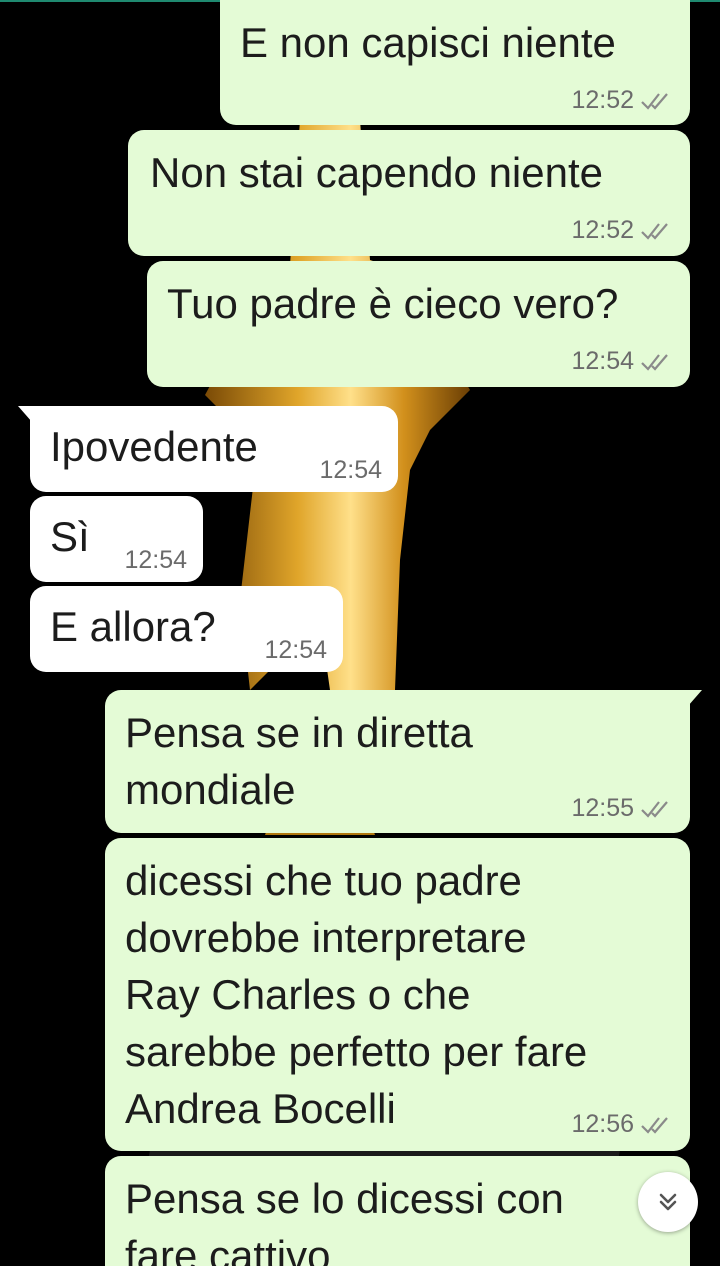 This screenshot has width=720, height=1266. I want to click on outgoing-message: Tuo padre è cieco vero? 12:54, so click(418, 324).